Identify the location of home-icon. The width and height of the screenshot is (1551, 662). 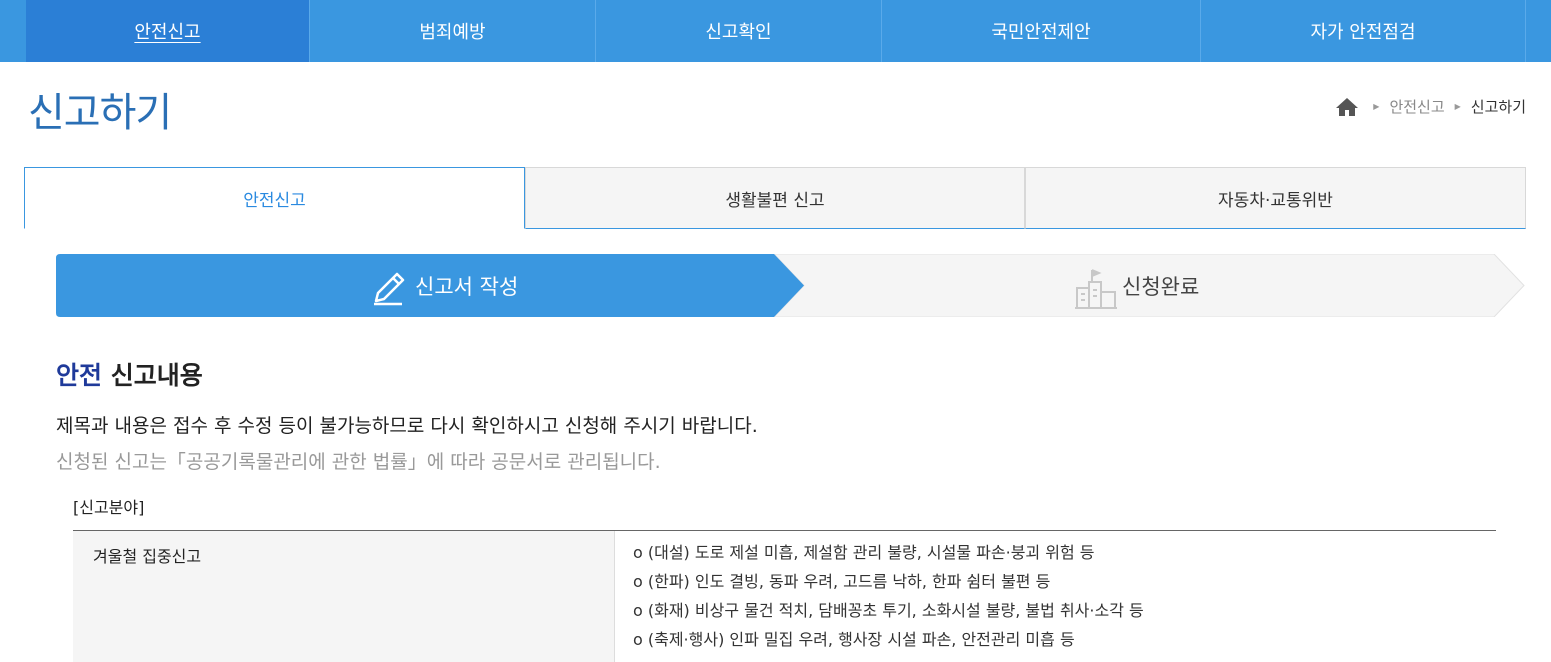
(1347, 107).